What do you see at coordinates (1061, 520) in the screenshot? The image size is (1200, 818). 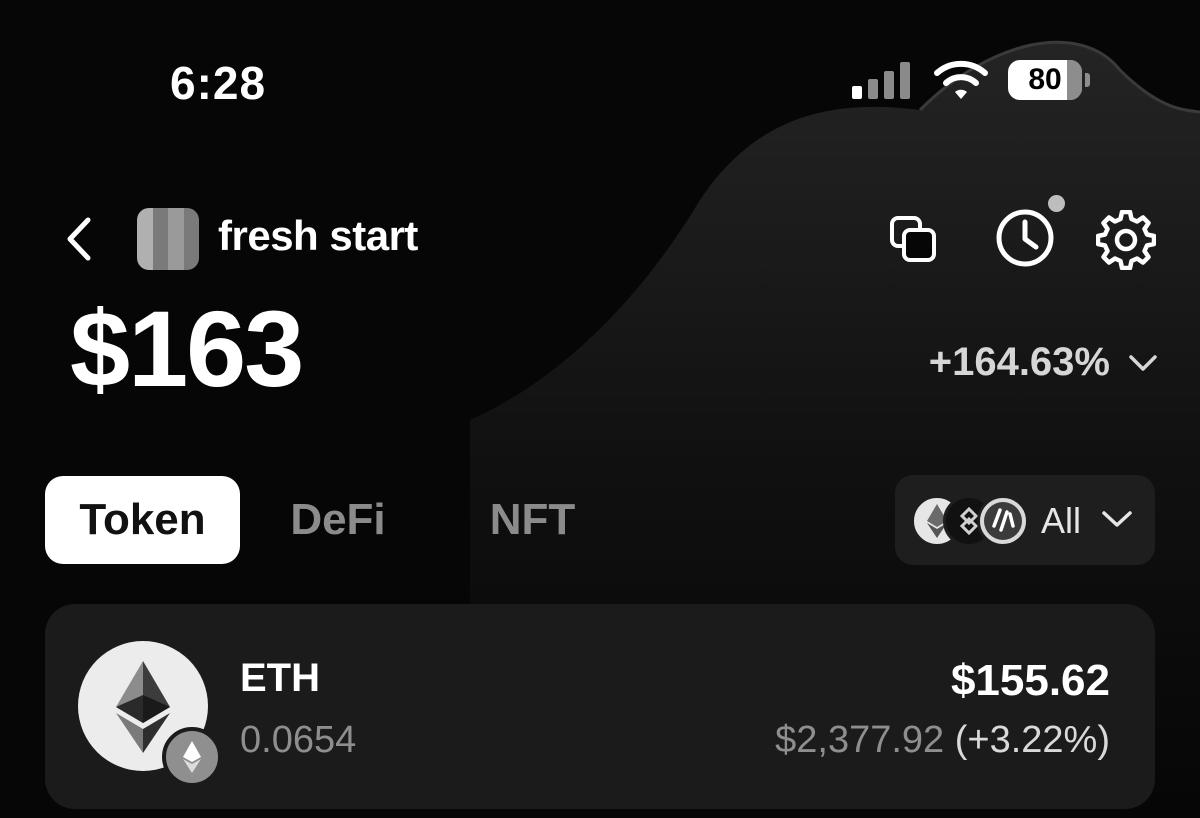 I see `chain-filter-label: All` at bounding box center [1061, 520].